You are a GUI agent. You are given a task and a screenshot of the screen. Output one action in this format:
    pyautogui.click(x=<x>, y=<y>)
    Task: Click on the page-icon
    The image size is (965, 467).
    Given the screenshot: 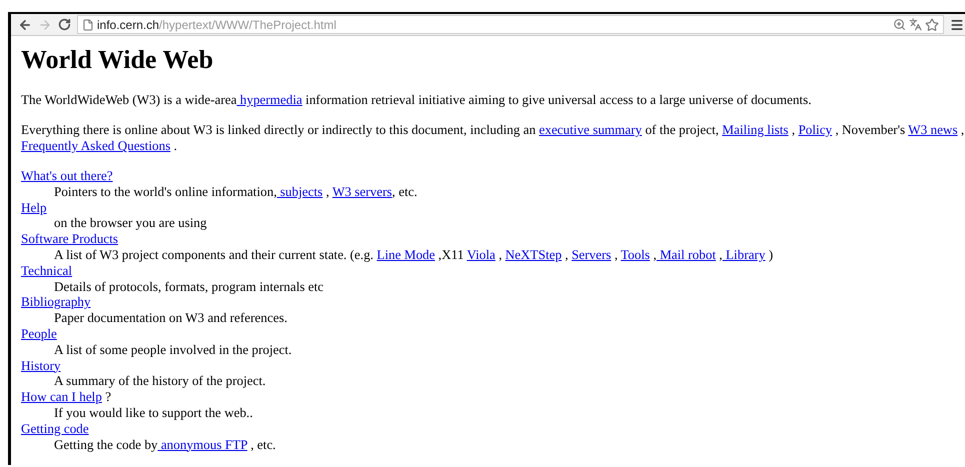 What is the action you would take?
    pyautogui.click(x=88, y=24)
    